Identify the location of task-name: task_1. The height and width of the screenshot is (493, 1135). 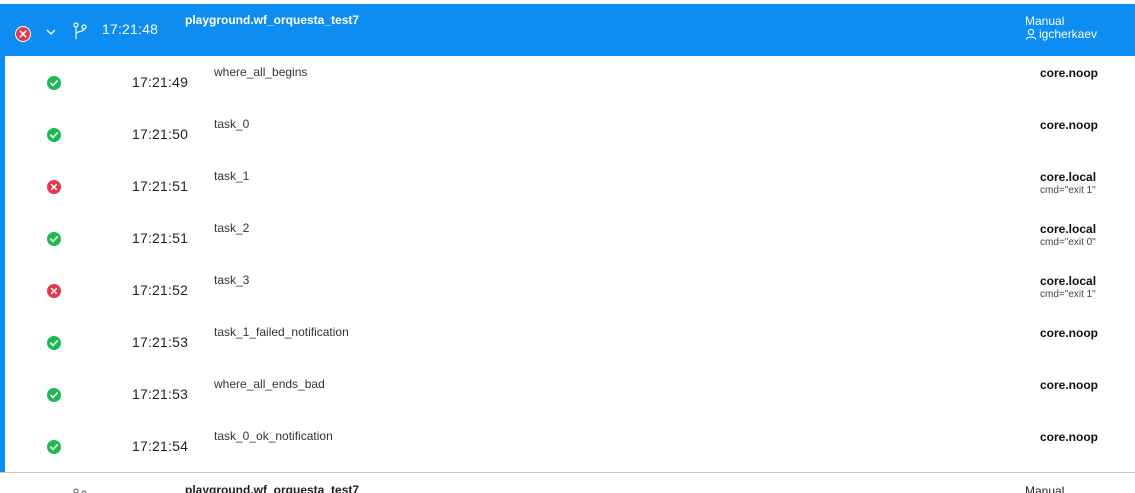
(231, 176).